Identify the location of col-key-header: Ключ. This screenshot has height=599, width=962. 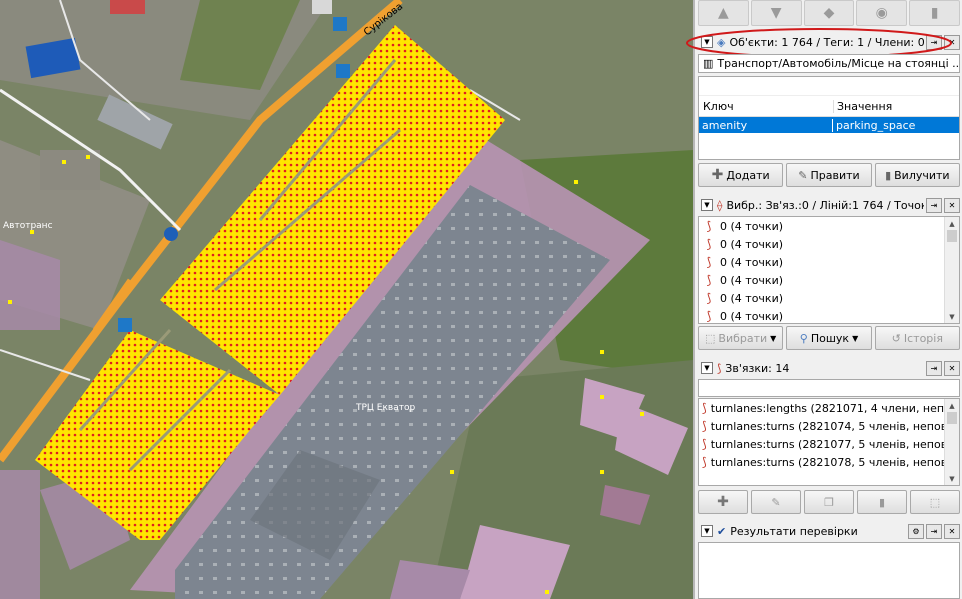
(766, 106).